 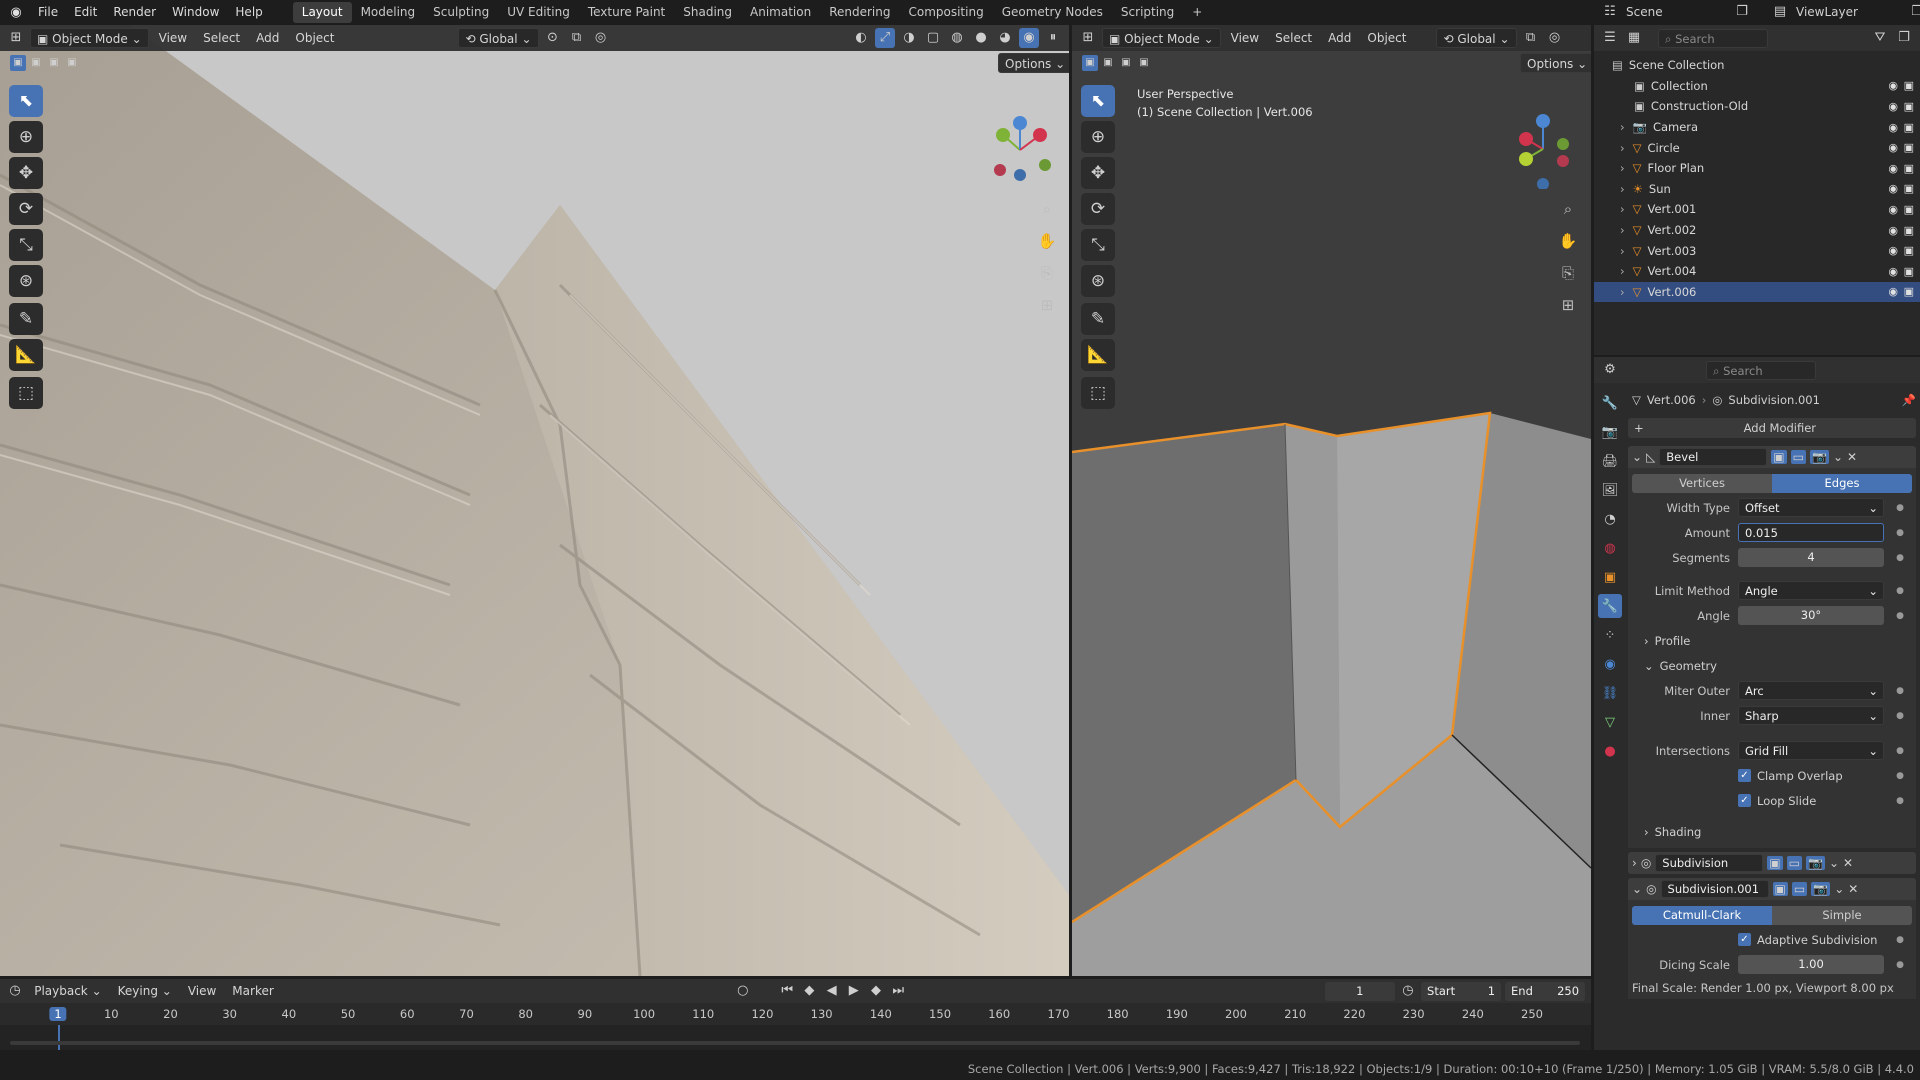 I want to click on adaptive-subdivision-checkbox: ✓, so click(x=1744, y=939).